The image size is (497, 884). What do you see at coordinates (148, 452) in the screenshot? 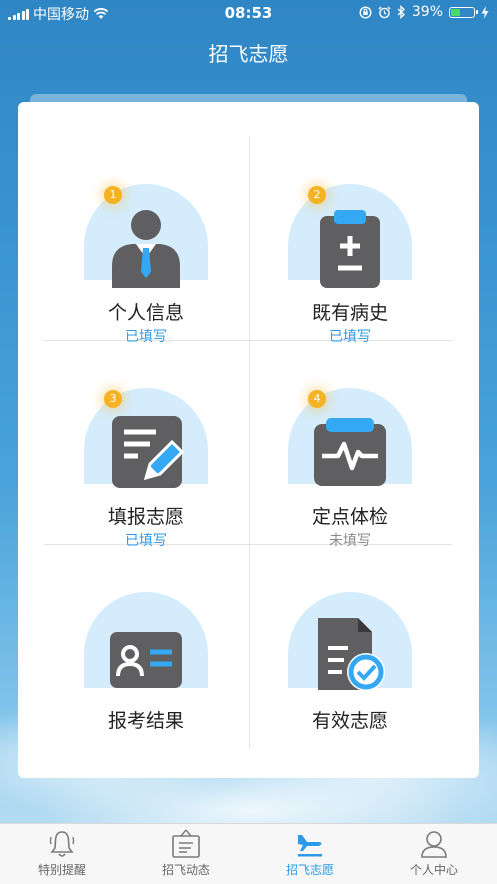
I see `edit-form-icon` at bounding box center [148, 452].